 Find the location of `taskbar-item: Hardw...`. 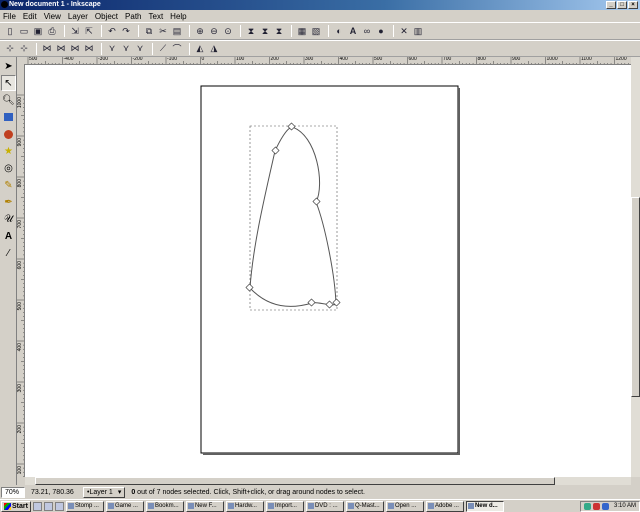

taskbar-item: Hardw... is located at coordinates (244, 506).